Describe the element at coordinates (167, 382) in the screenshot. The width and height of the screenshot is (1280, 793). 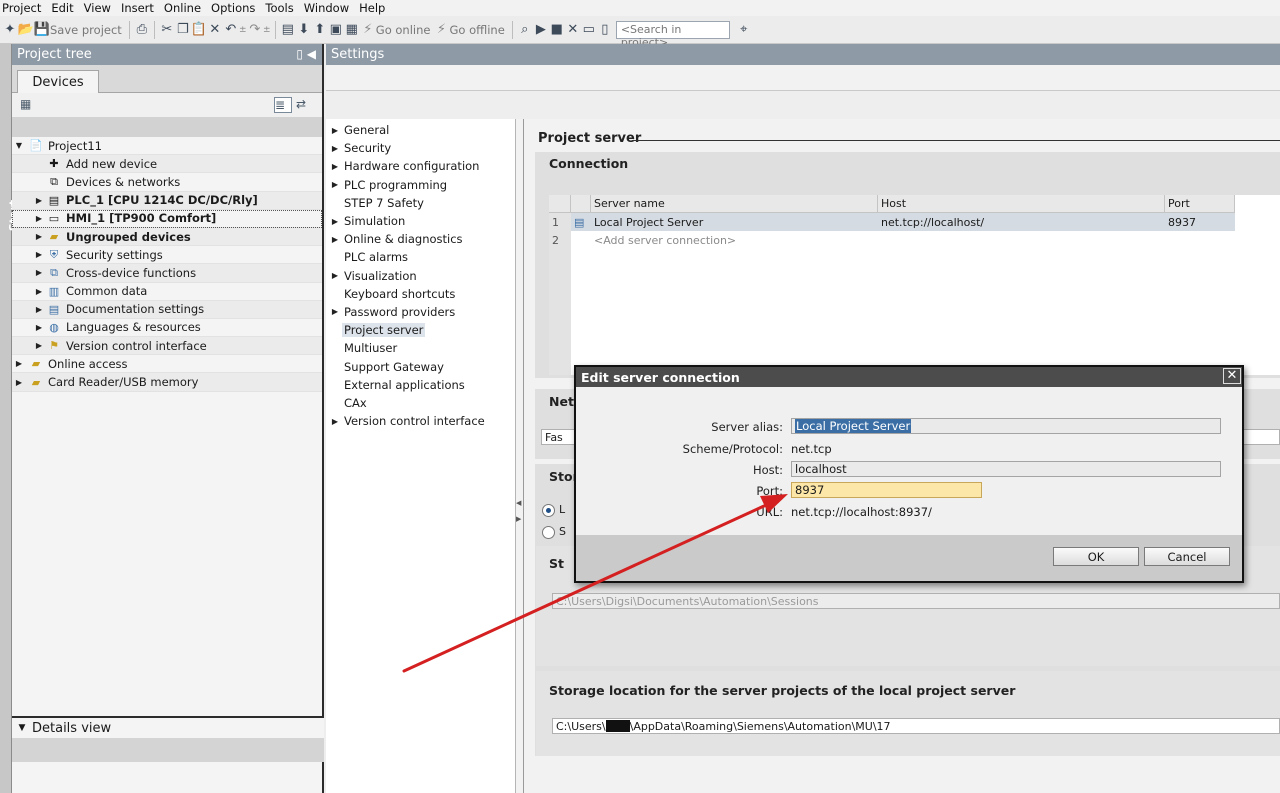
I see `tree-item-card-reader: ▶ ▰ Card Reader/USB memory` at that location.